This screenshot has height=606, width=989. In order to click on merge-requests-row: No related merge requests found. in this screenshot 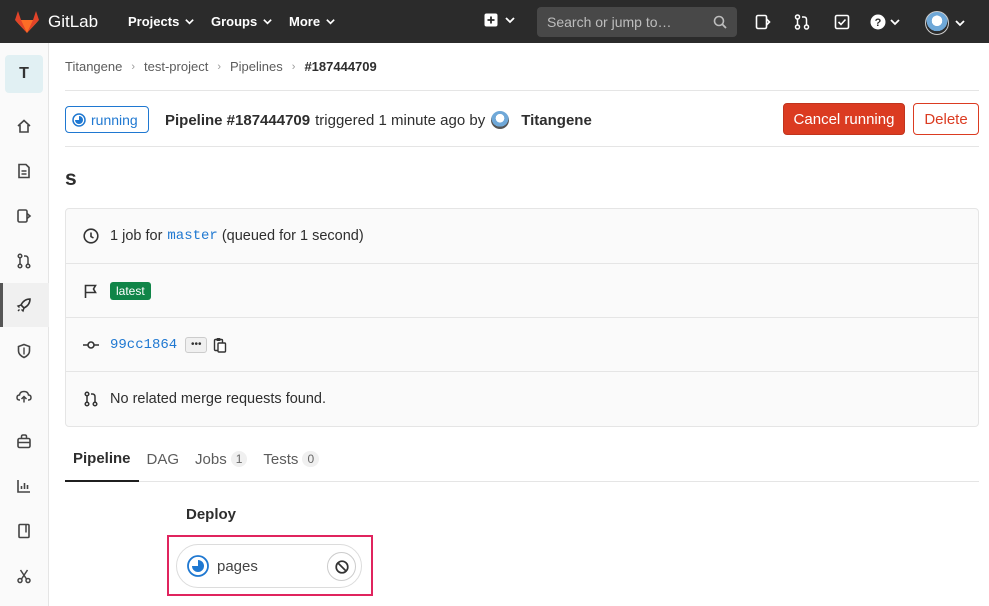, I will do `click(522, 398)`.